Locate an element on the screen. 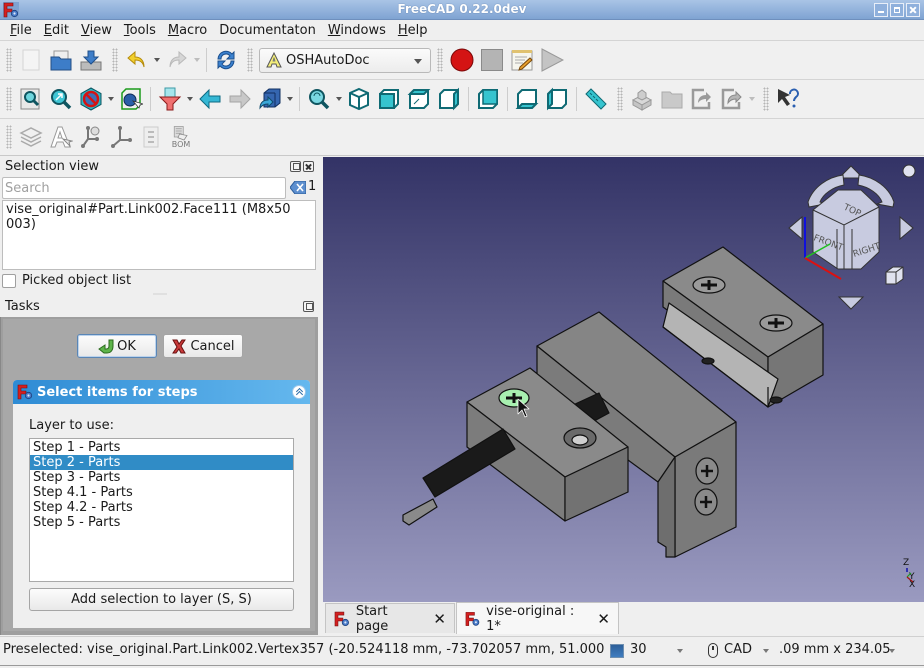 This screenshot has width=924, height=668. part-button is located at coordinates (642, 99).